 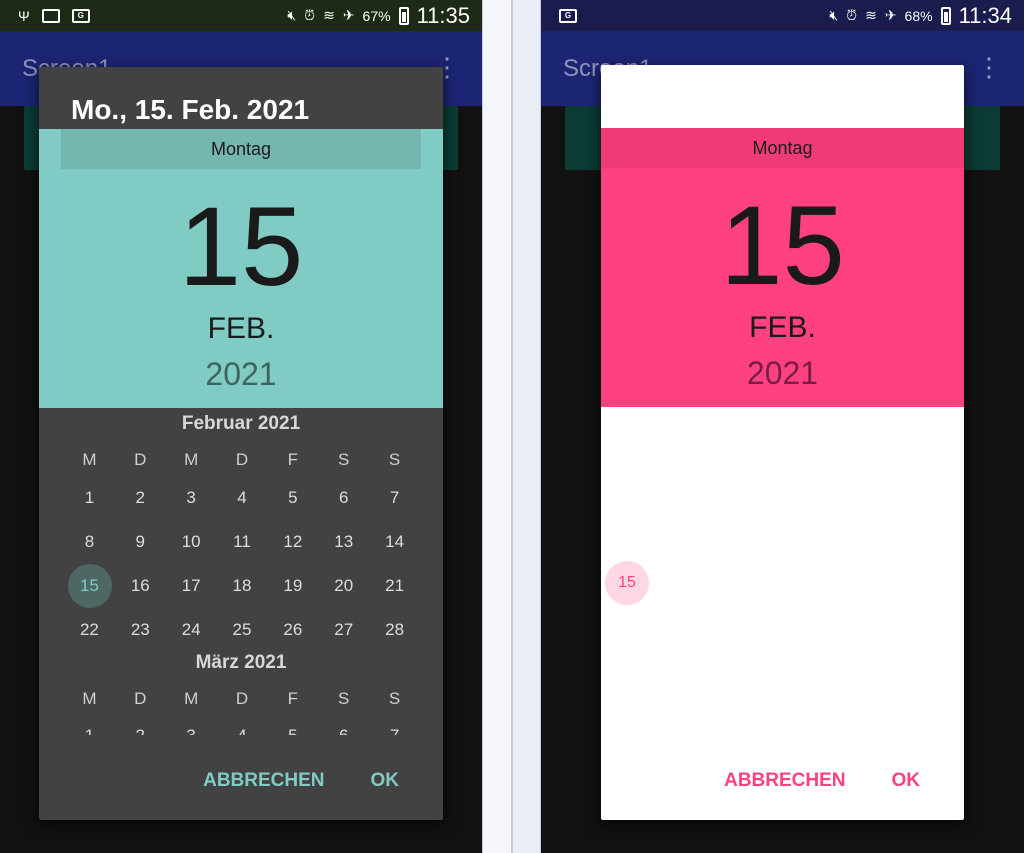 What do you see at coordinates (343, 630) in the screenshot?
I see `day-cell: 27` at bounding box center [343, 630].